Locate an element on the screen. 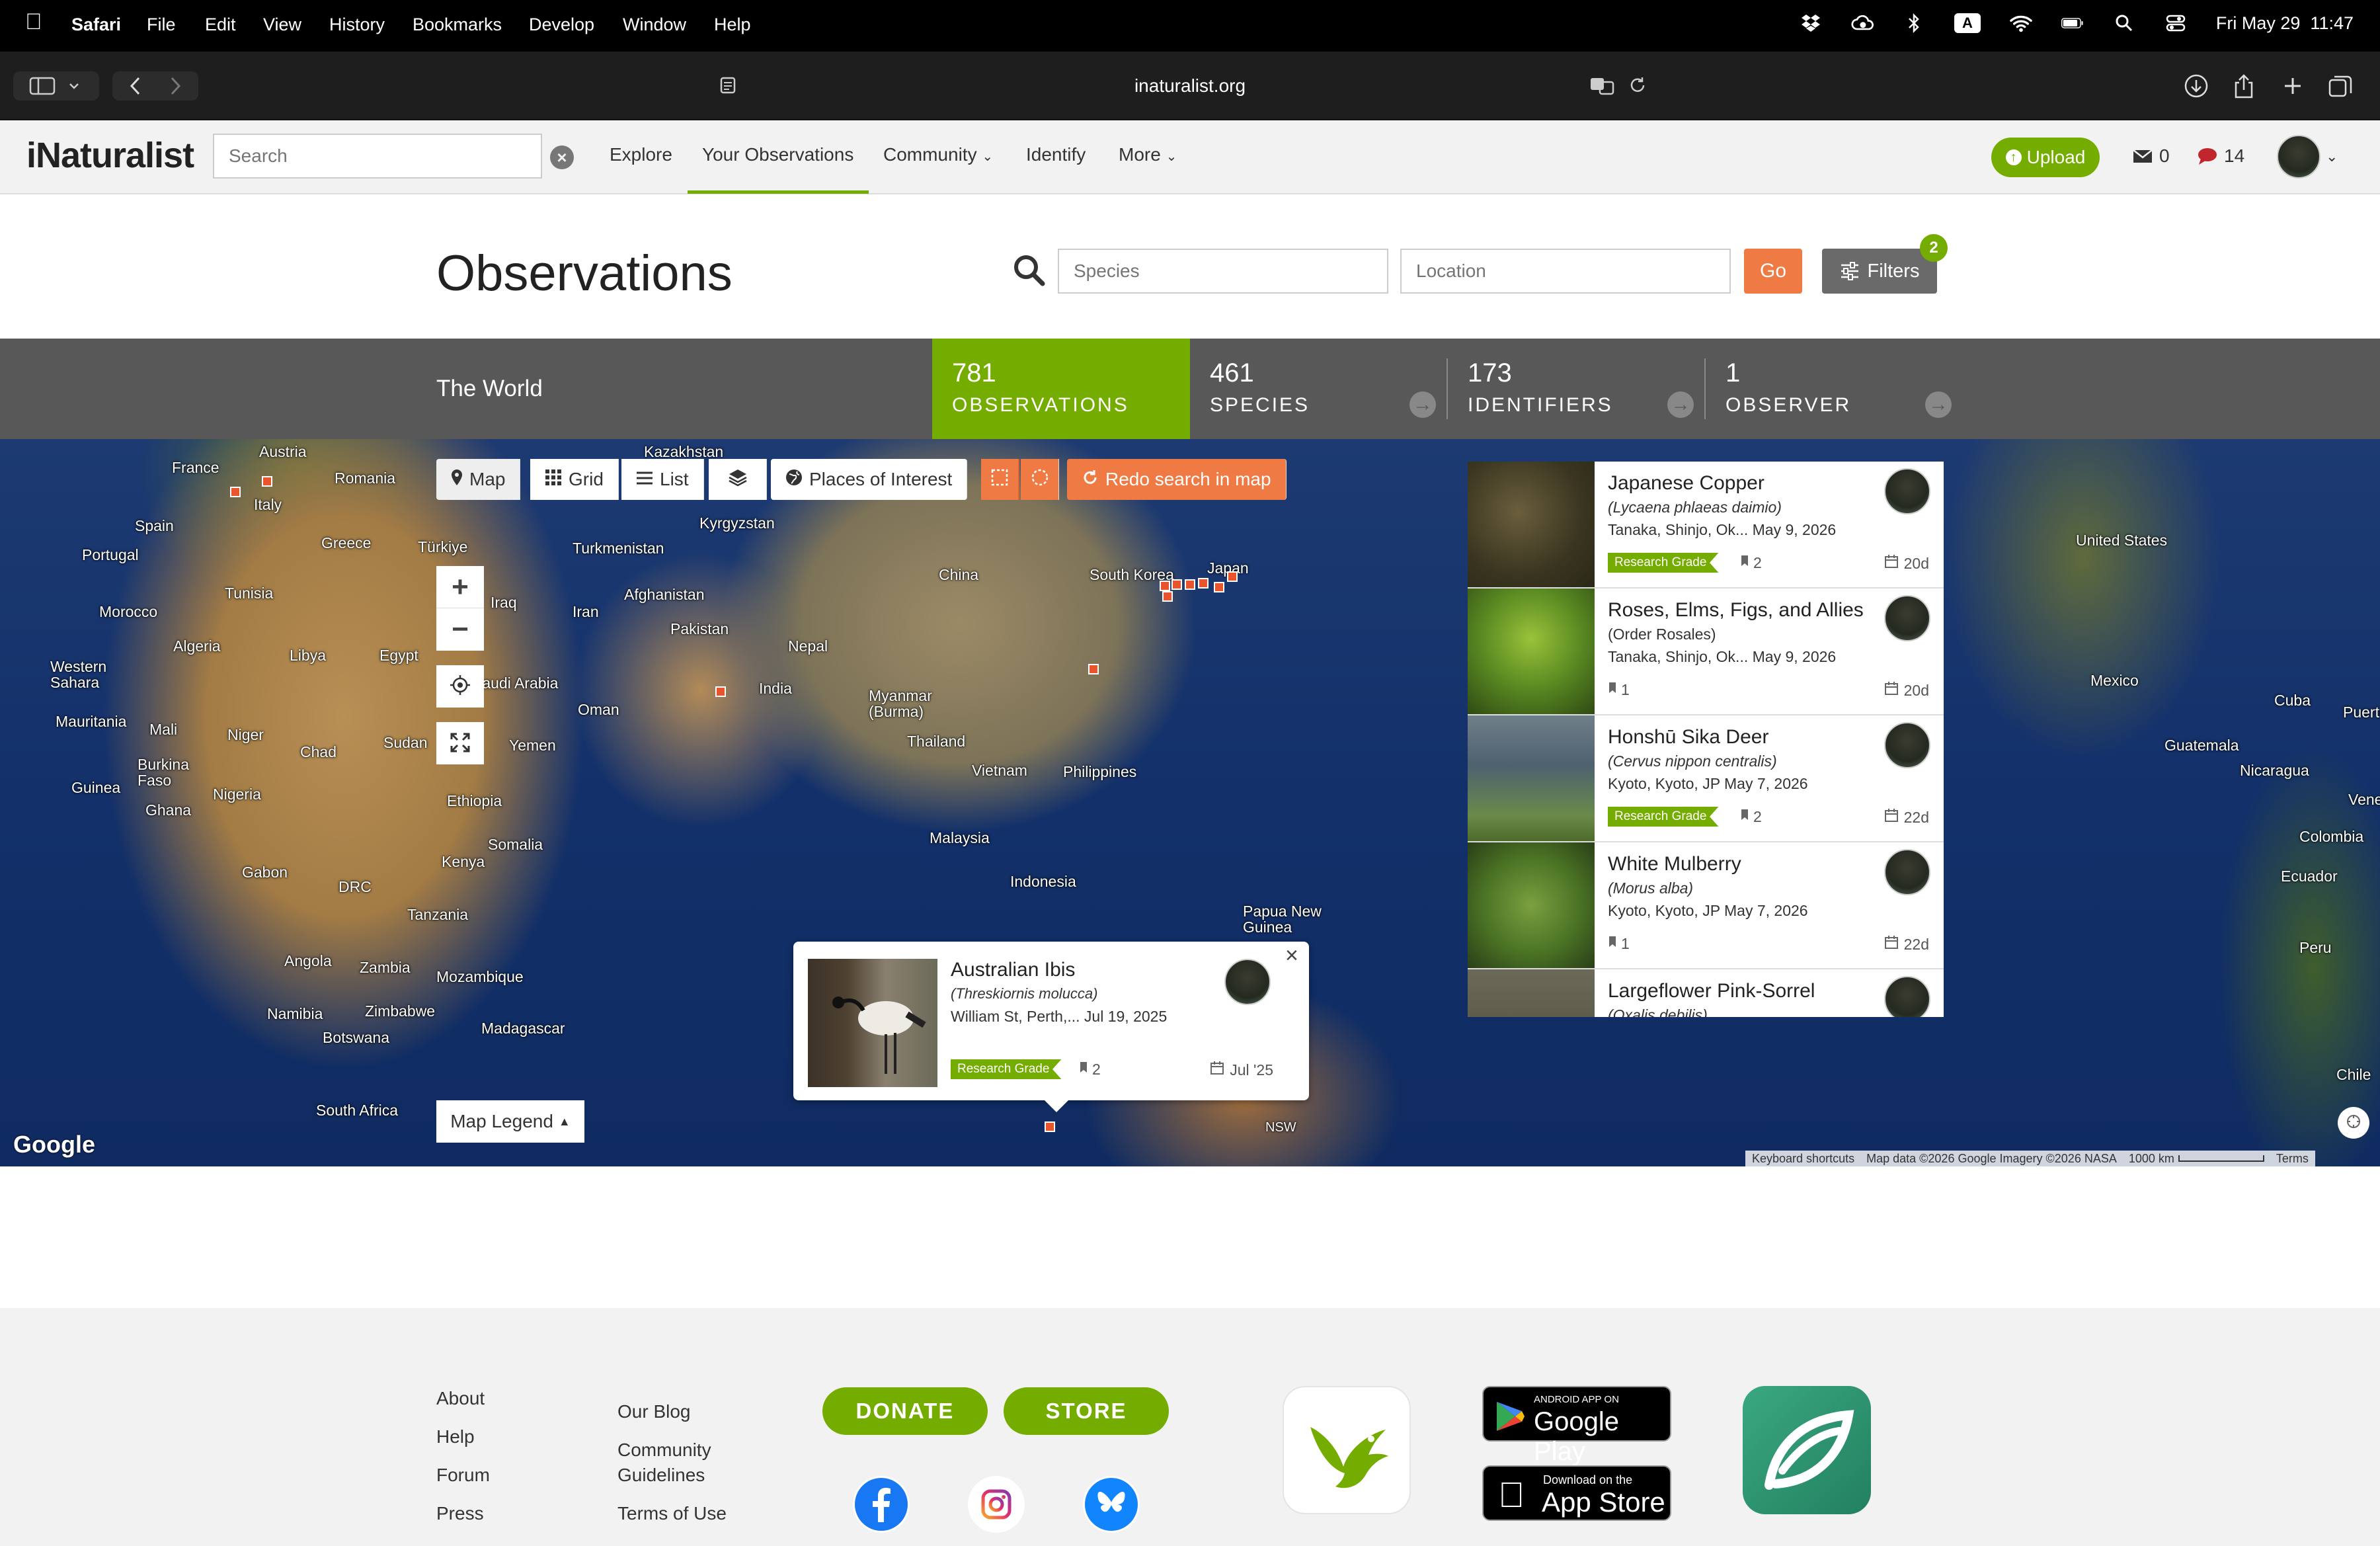  instagram-icon is located at coordinates (996, 1504).